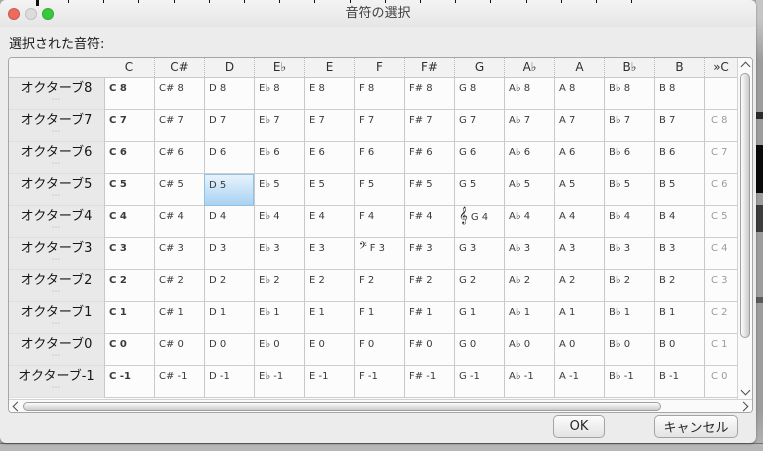  I want to click on note-cell-c2-next-octave: C 2, so click(720, 318).